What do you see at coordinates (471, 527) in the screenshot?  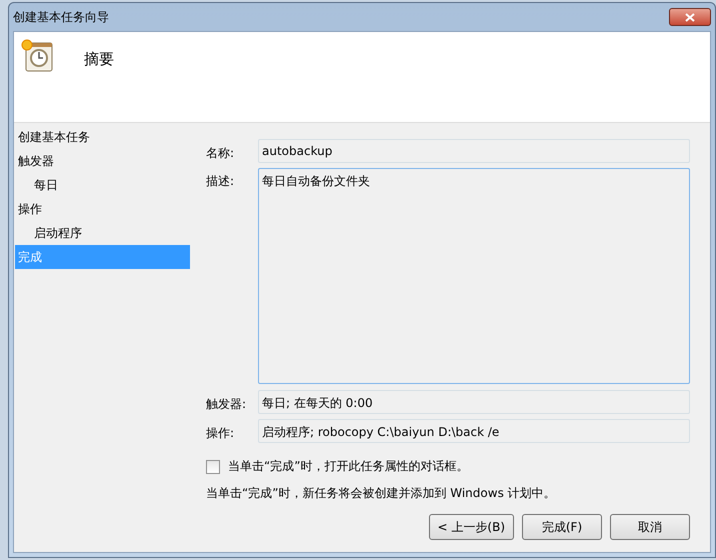 I see `dialog-button: < 上一步(B)` at bounding box center [471, 527].